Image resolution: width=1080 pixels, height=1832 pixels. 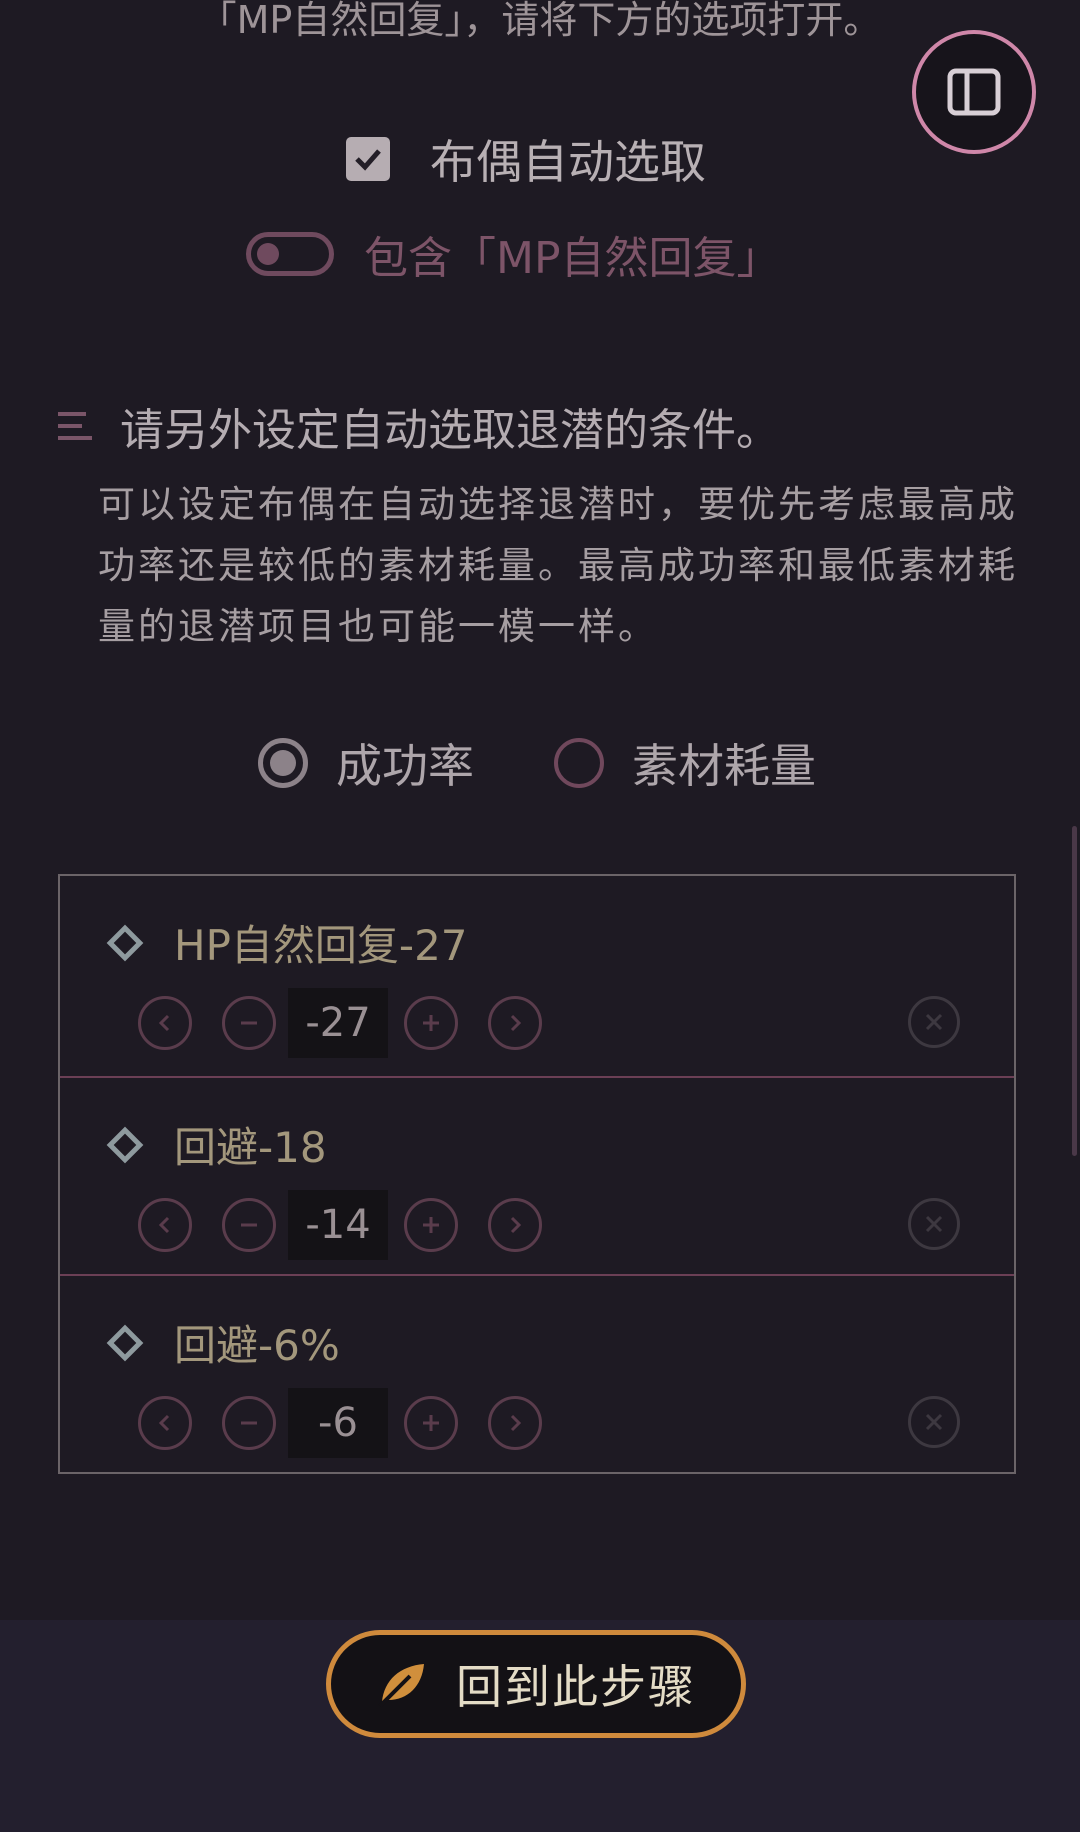 I want to click on auto-select-row: 布偶自动选取, so click(x=526, y=159).